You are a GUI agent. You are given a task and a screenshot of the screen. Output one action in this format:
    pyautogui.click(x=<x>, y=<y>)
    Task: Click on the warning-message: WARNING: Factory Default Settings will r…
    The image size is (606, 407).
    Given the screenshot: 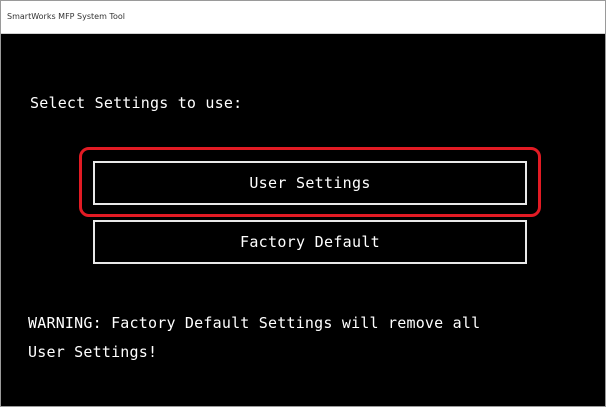 What is the action you would take?
    pyautogui.click(x=308, y=338)
    